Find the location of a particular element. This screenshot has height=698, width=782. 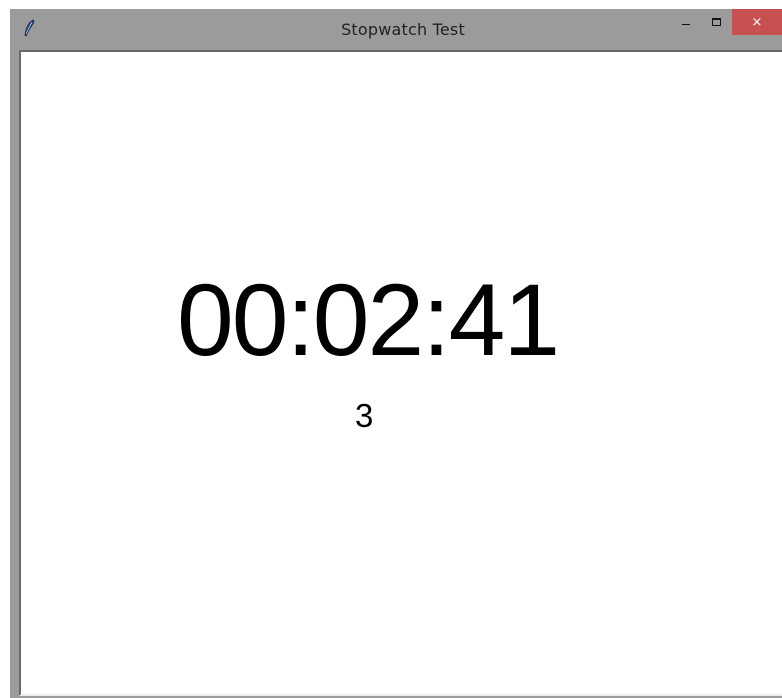

minimize-button is located at coordinates (685, 22).